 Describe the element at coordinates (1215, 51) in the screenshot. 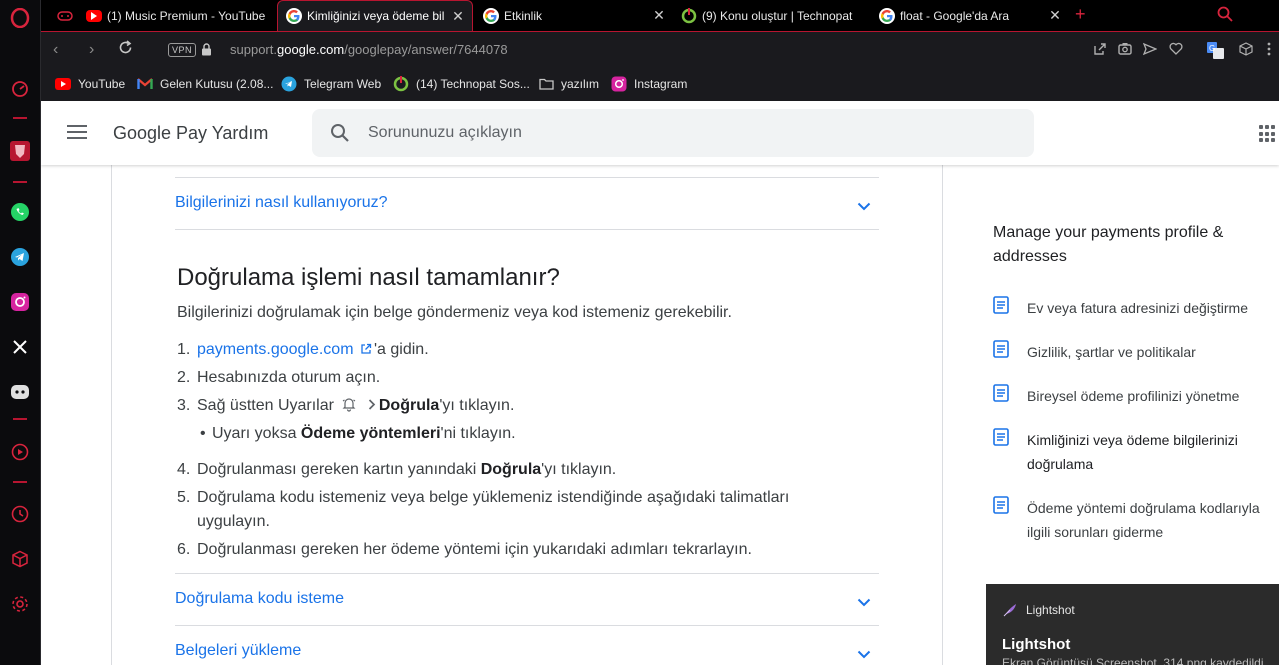

I see `translate-icon: G` at that location.